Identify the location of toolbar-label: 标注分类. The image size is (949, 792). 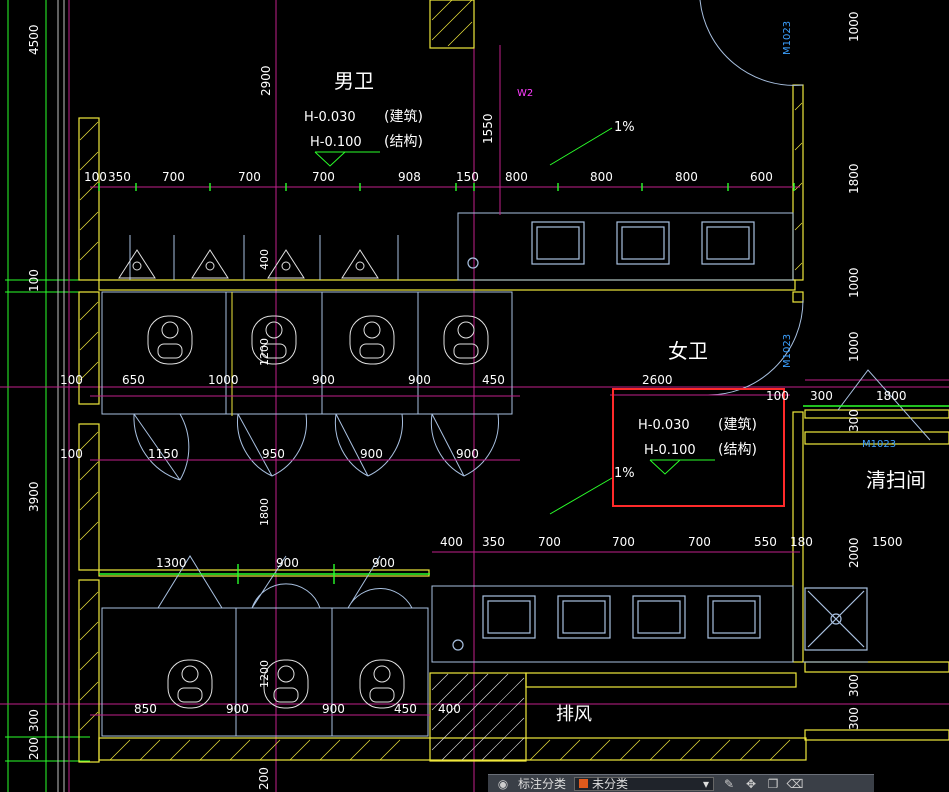
(542, 784).